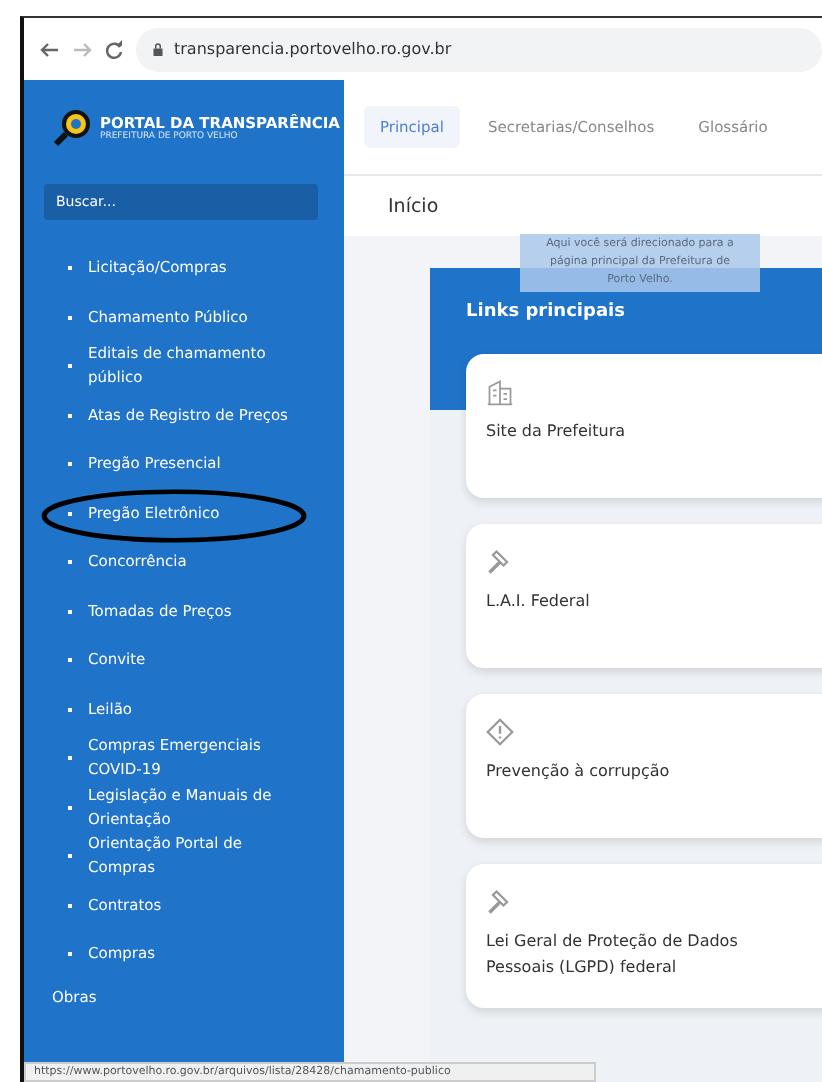  What do you see at coordinates (644, 426) in the screenshot?
I see `link-card: Site da Prefeitura` at bounding box center [644, 426].